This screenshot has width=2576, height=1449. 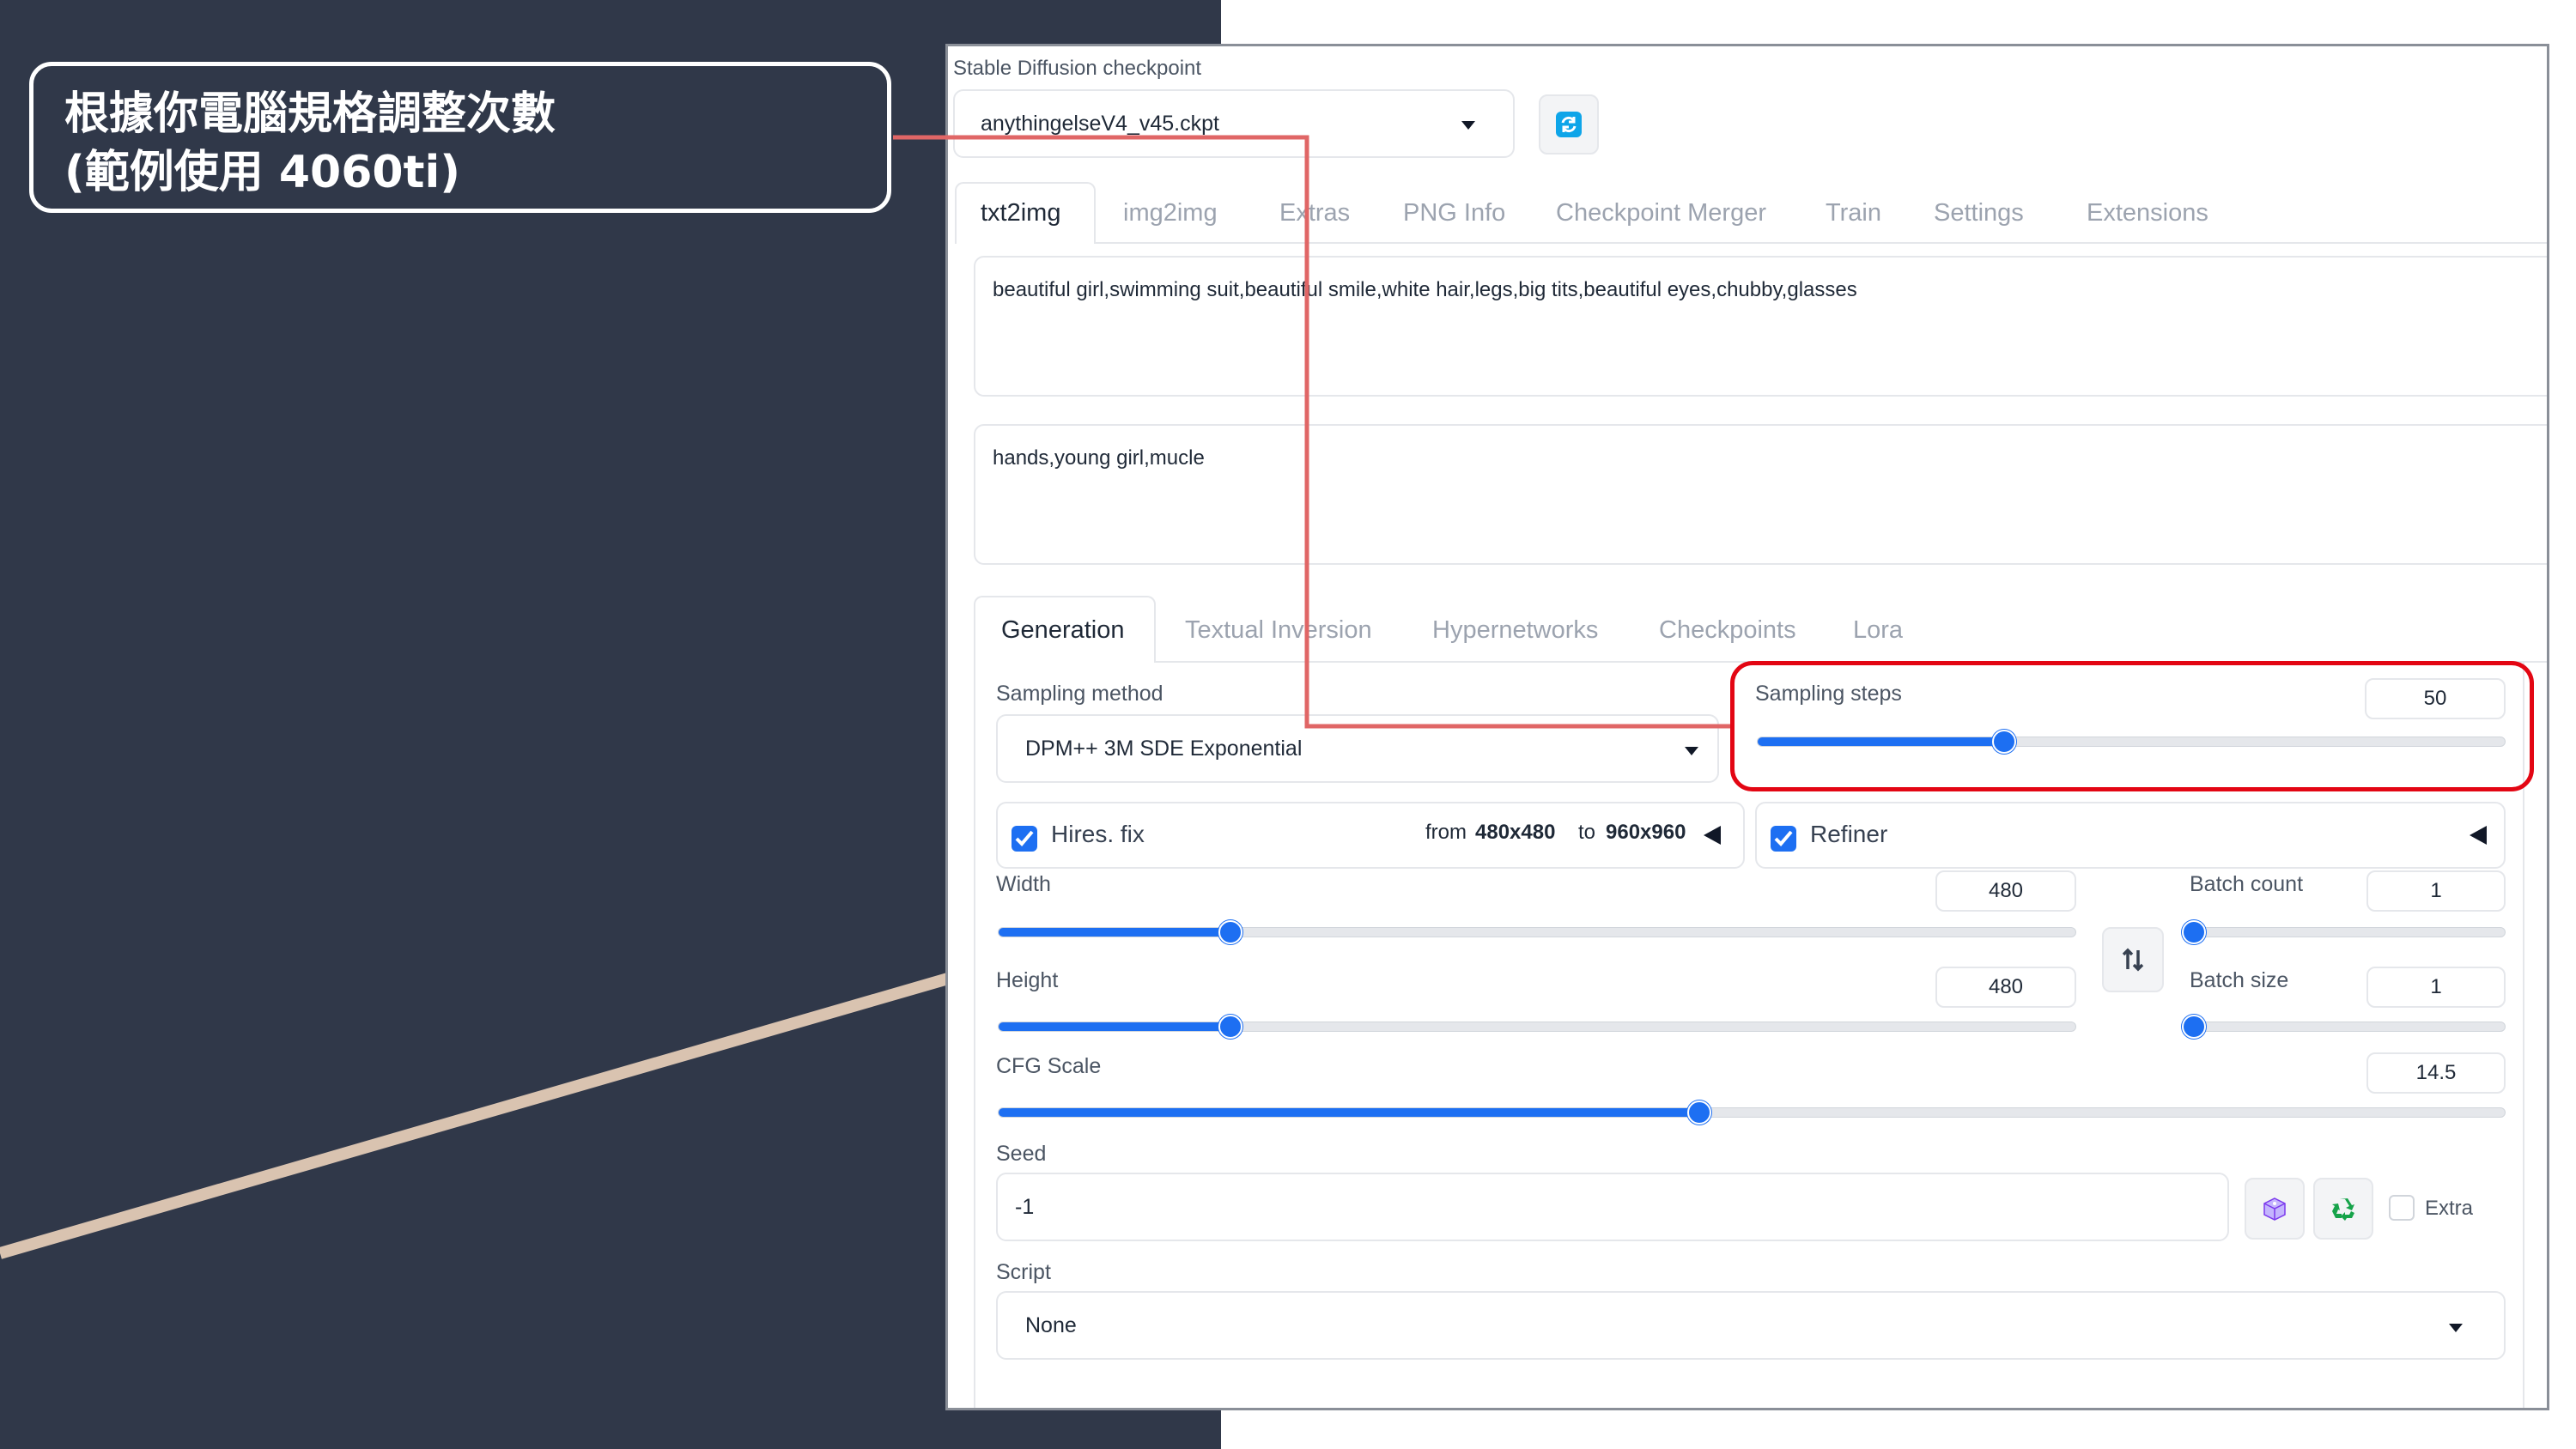 I want to click on checkpoint-label: Stable Diffusion checkpoint, so click(x=1078, y=68).